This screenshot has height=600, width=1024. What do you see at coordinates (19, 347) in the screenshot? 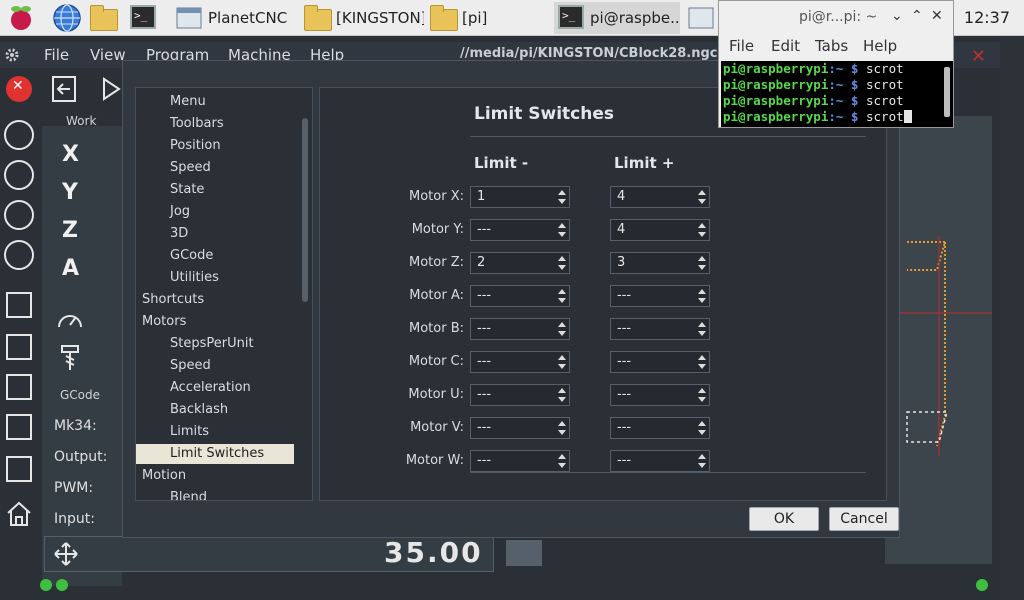
I see `zero-xy-icon` at bounding box center [19, 347].